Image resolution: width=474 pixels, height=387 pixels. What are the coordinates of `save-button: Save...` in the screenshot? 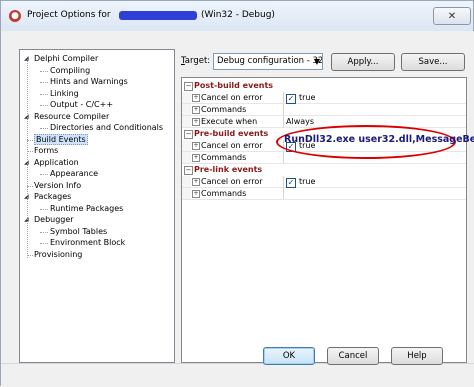 It's located at (433, 62).